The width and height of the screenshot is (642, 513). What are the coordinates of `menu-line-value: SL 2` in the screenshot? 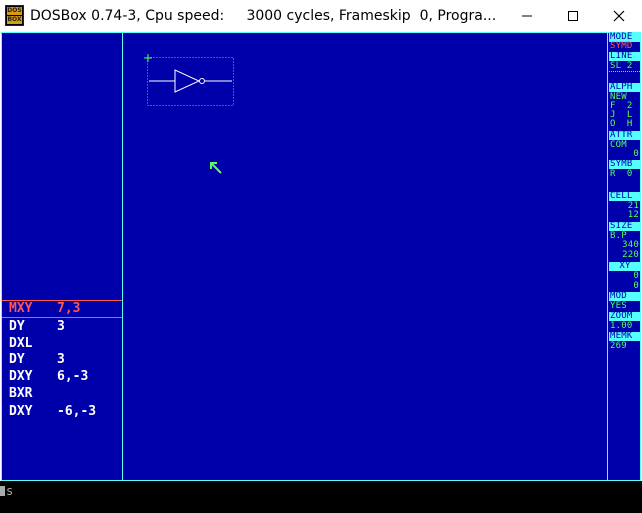 It's located at (624, 67).